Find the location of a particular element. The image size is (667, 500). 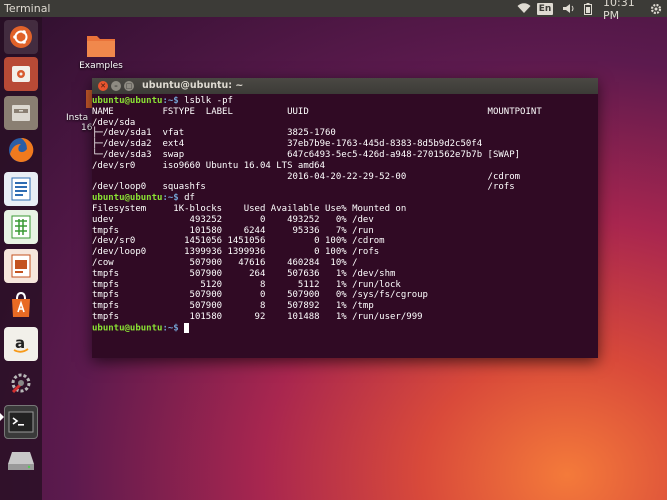

output-line: 2016-04-20-22-29-52-00 /cdrom is located at coordinates (306, 176).